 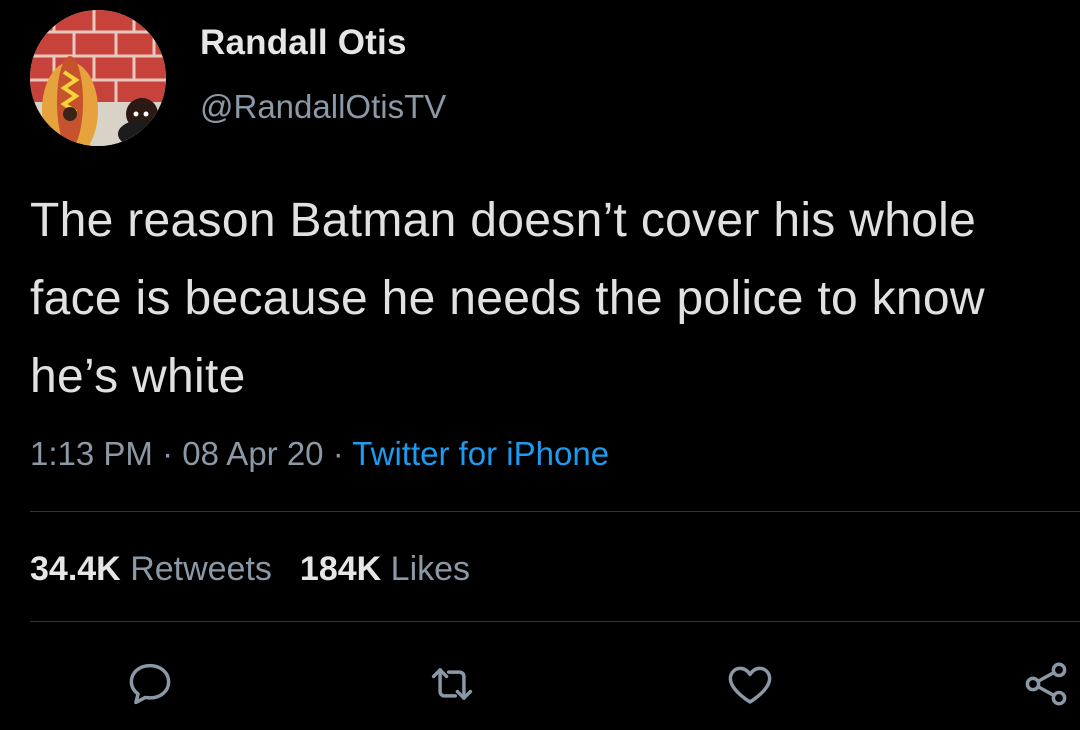 What do you see at coordinates (201, 569) in the screenshot?
I see `retweets-label: Retweets` at bounding box center [201, 569].